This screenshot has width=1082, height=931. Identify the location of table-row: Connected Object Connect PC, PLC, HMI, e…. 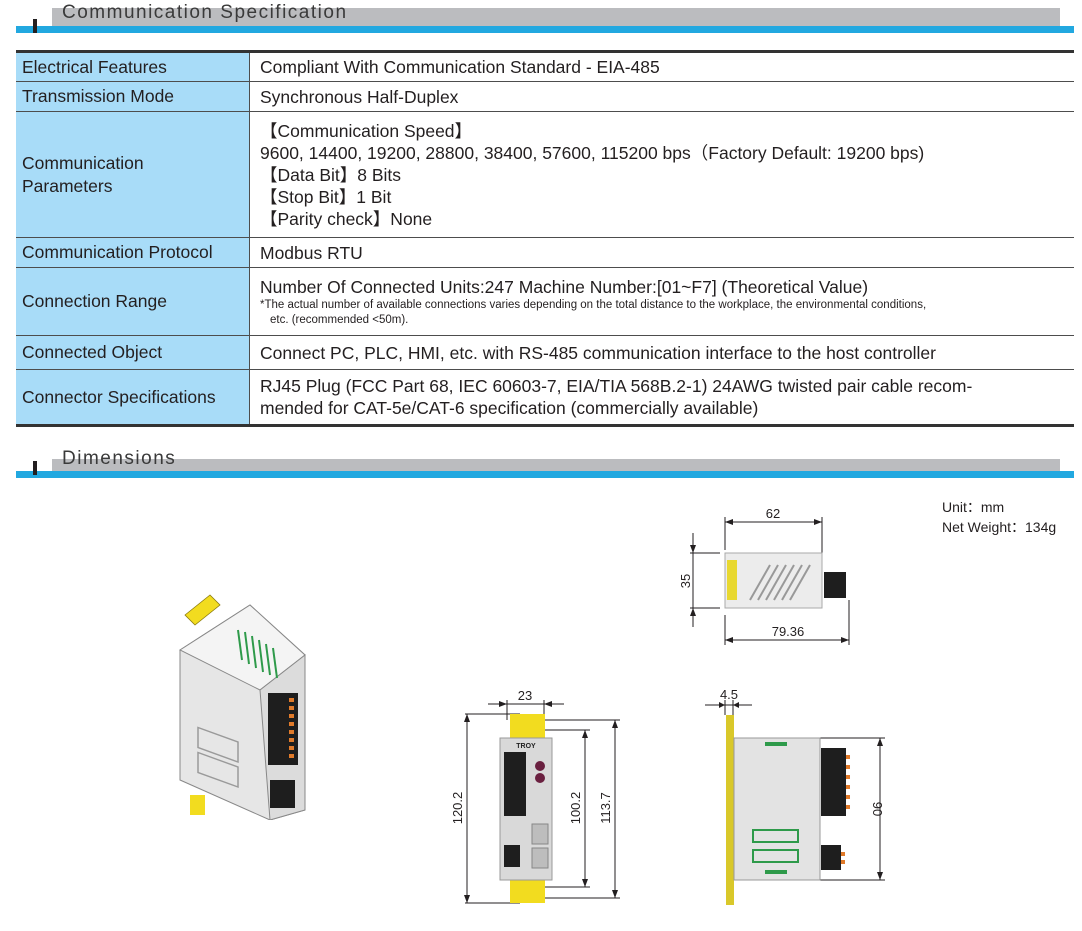
(545, 352).